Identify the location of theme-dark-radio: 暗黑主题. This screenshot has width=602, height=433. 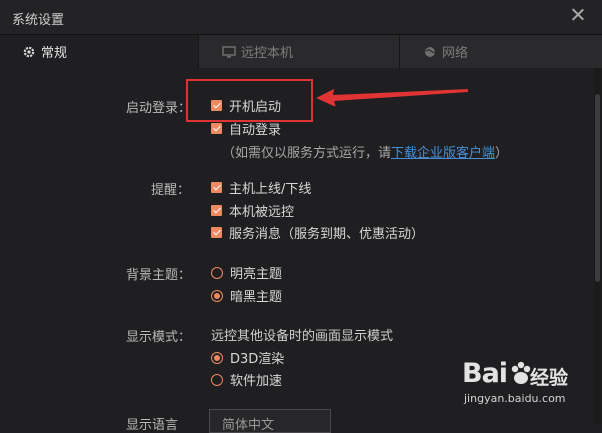
(246, 295).